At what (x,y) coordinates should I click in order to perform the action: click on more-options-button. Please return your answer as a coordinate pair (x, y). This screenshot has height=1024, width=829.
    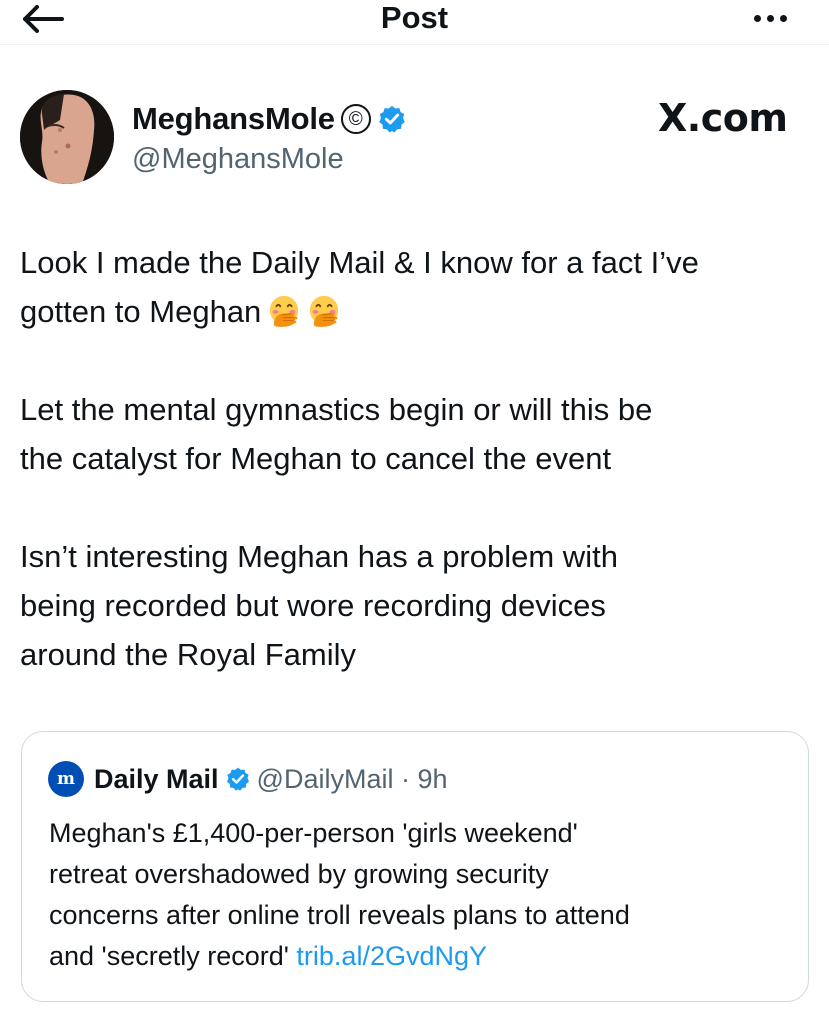
    Looking at the image, I should click on (770, 18).